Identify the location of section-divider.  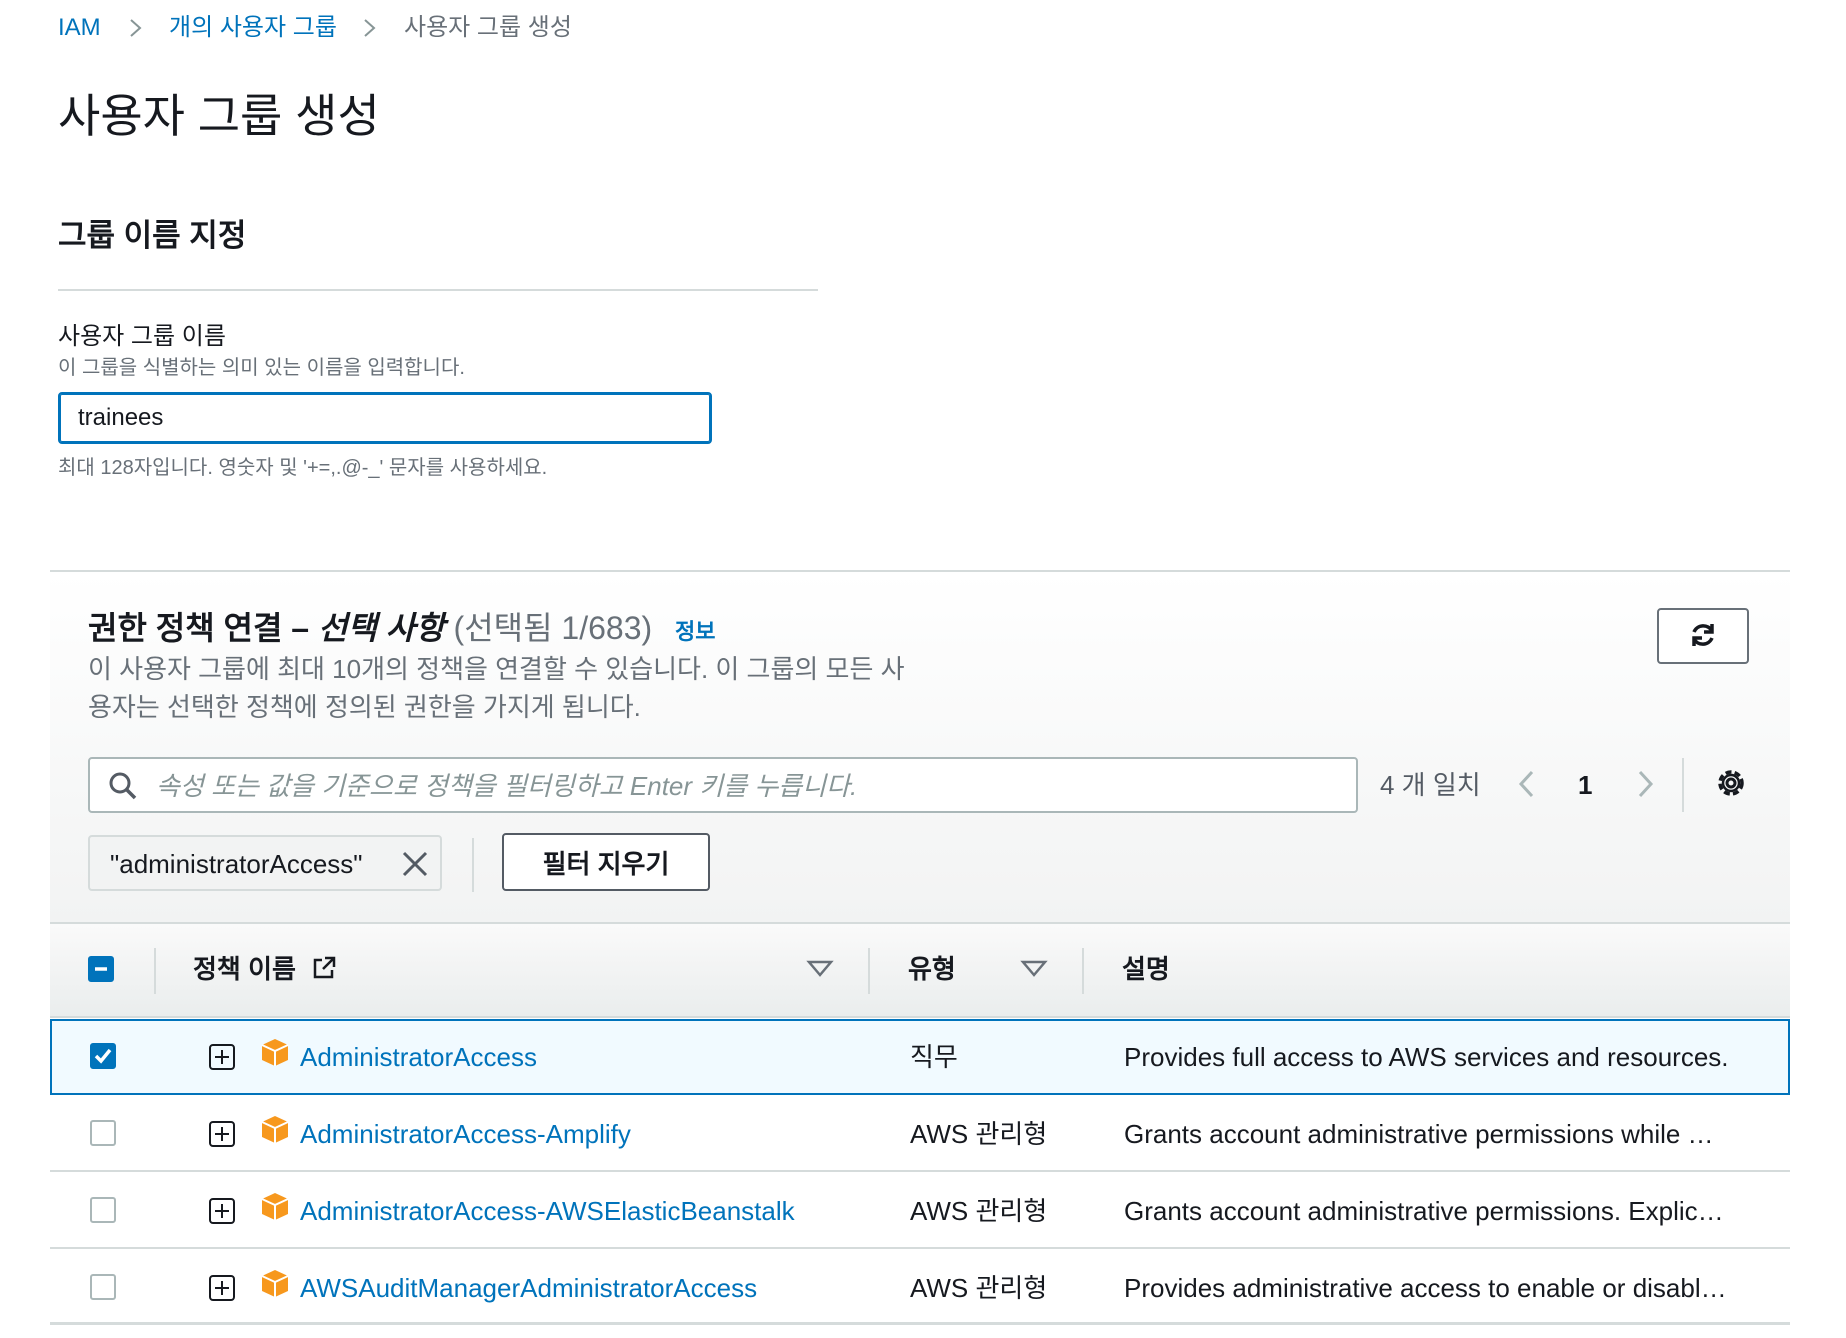
(438, 290).